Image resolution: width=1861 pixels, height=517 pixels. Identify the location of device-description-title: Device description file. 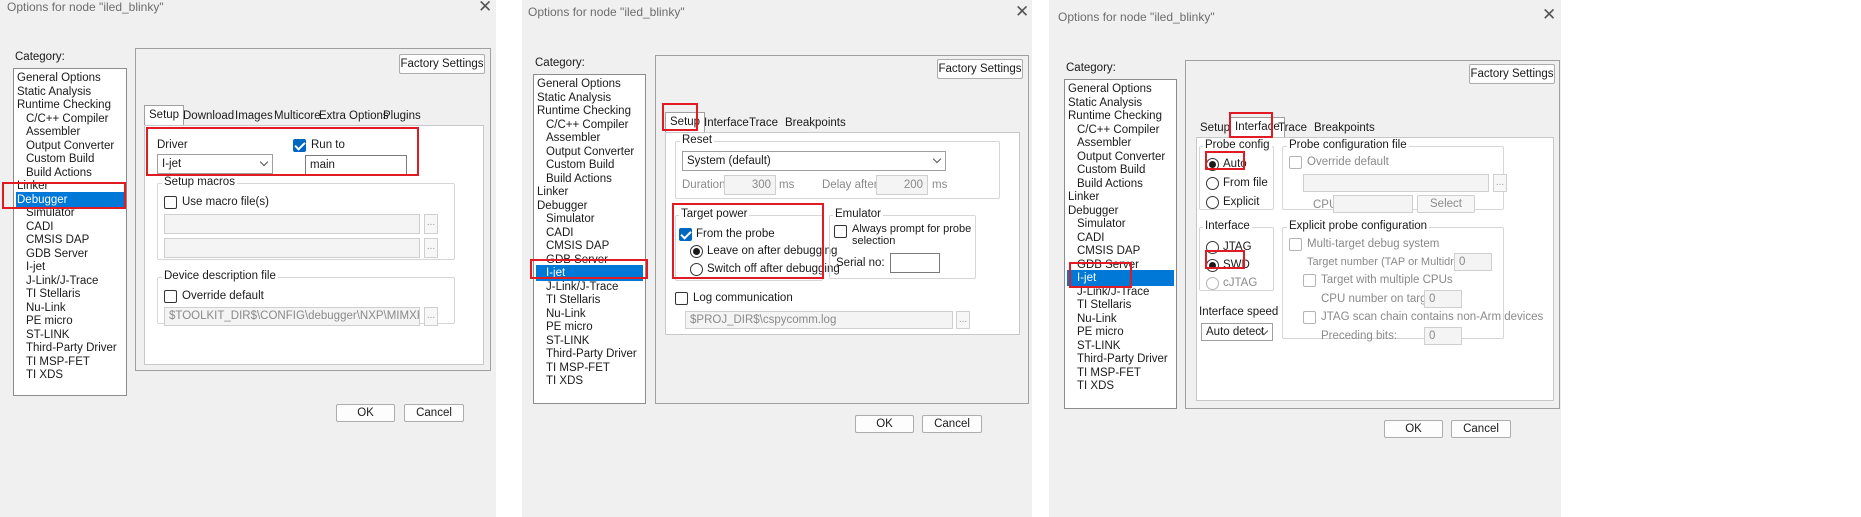
(220, 276).